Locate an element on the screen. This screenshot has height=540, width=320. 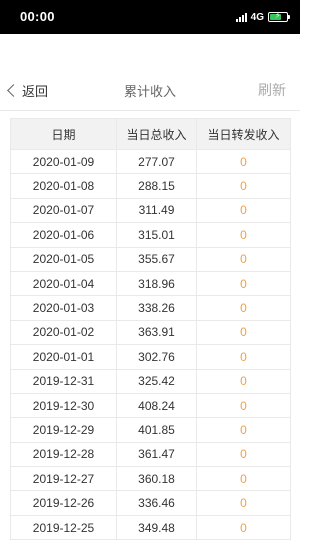
battery-icon: ⚡ is located at coordinates (279, 16).